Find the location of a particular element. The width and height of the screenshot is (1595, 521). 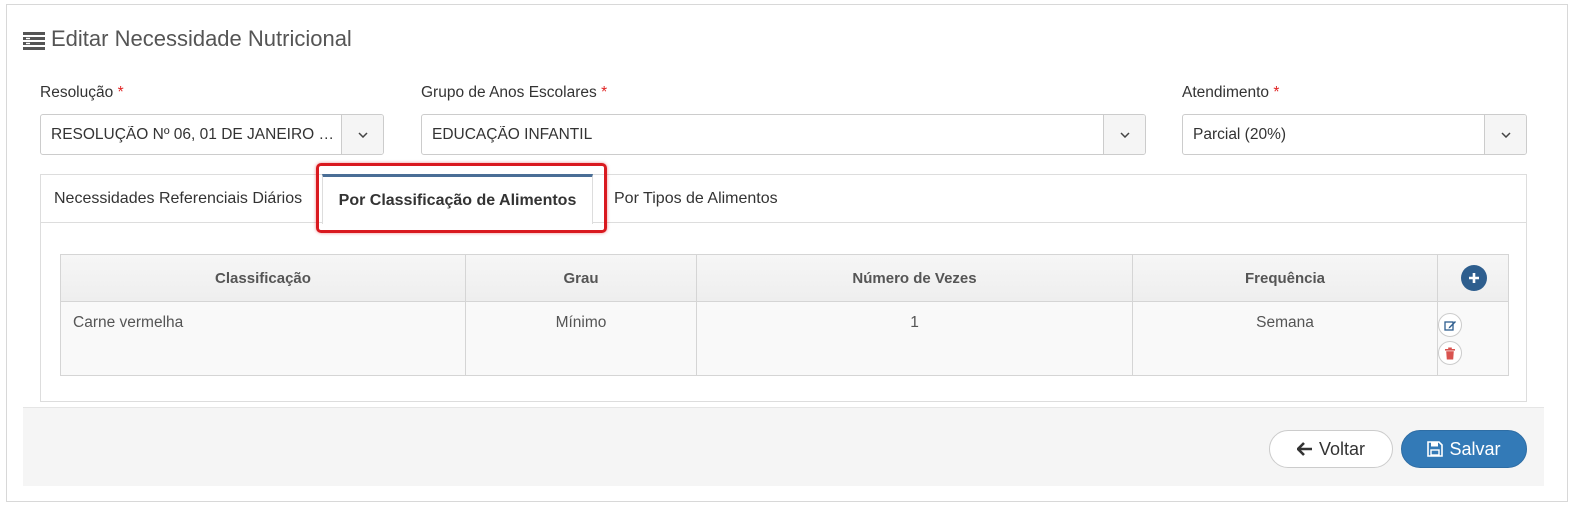

cell-grau: Mínimo is located at coordinates (581, 338).